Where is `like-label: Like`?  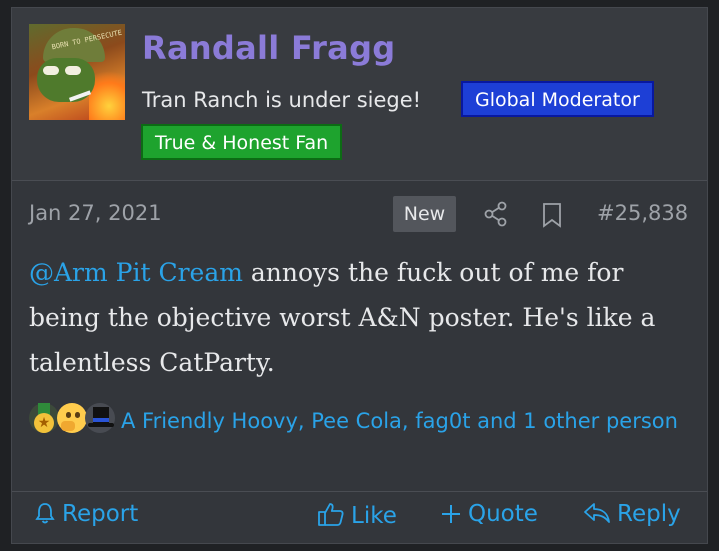
like-label: Like is located at coordinates (374, 516).